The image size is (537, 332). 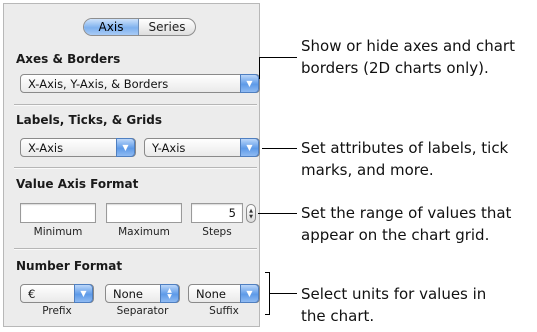 I want to click on callout-text-line: appear on the chart grid., so click(x=395, y=235).